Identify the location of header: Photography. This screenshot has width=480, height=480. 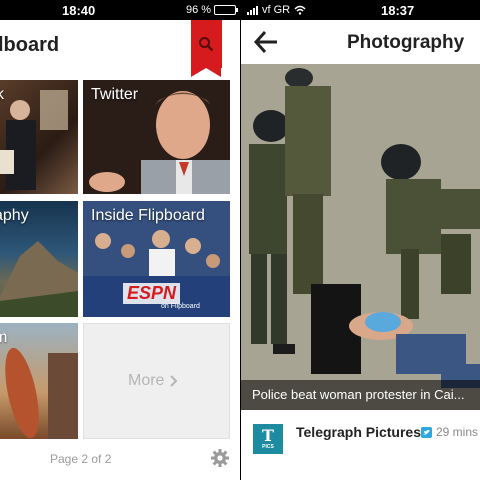
(360, 42).